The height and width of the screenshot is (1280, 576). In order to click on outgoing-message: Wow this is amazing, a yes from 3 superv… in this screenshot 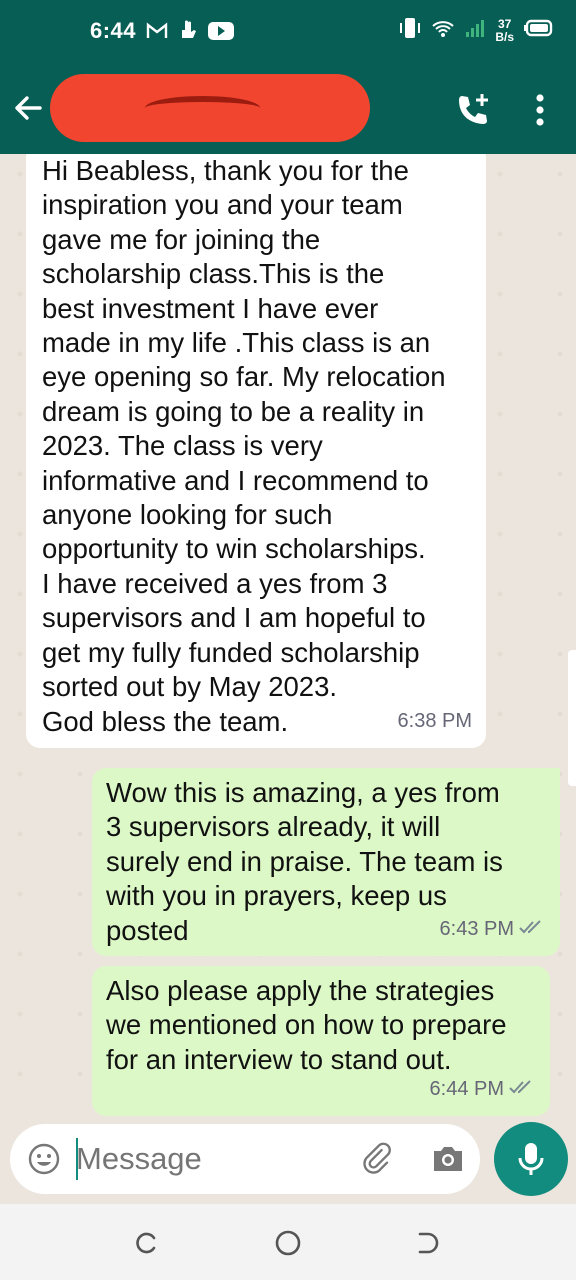, I will do `click(326, 862)`.